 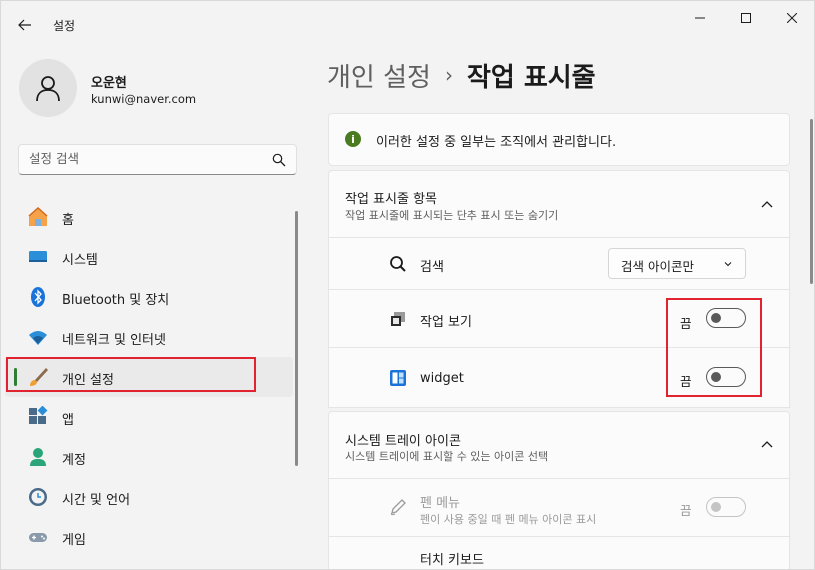 What do you see at coordinates (109, 83) in the screenshot?
I see `user-name: 오운현` at bounding box center [109, 83].